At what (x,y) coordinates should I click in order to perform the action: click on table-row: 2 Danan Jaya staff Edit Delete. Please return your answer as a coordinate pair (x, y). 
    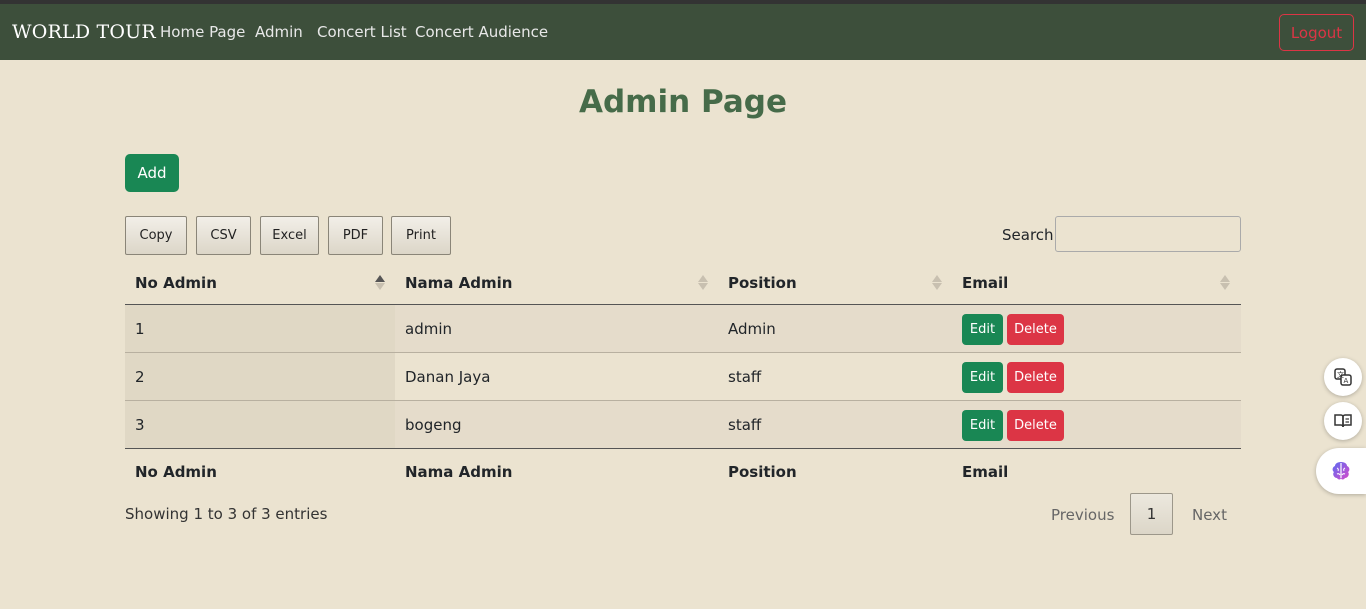
    Looking at the image, I should click on (683, 377).